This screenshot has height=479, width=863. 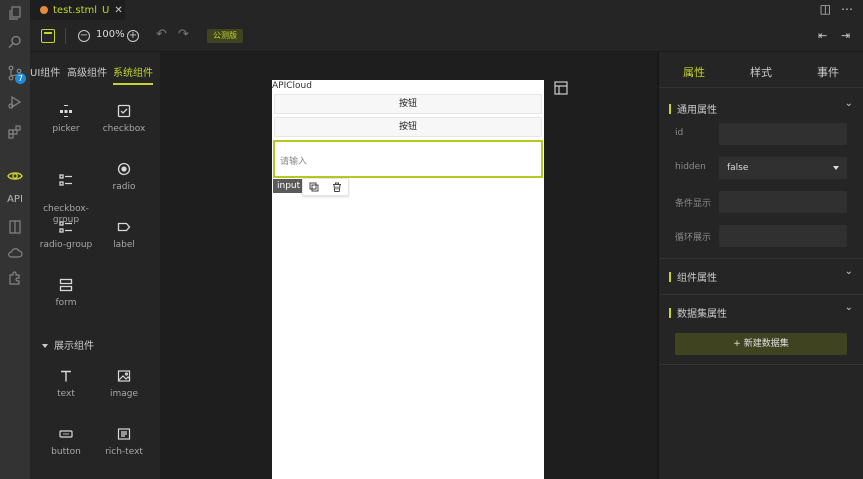 I want to click on tab-test-stml: test.stml U ✕, so click(x=77, y=10).